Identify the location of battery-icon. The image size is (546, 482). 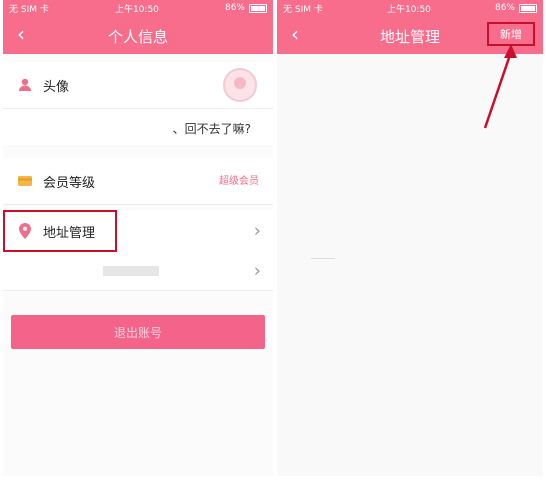
(258, 8).